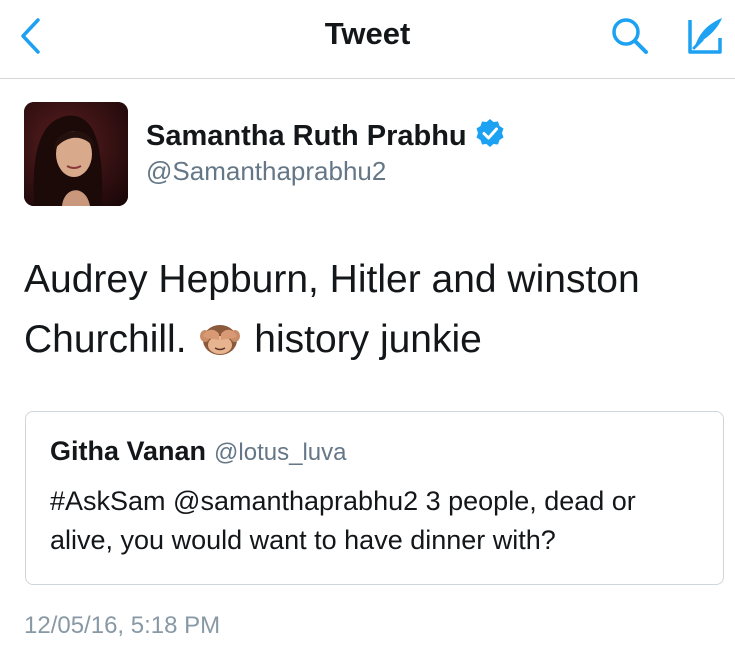 This screenshot has width=735, height=659. I want to click on search-button, so click(631, 36).